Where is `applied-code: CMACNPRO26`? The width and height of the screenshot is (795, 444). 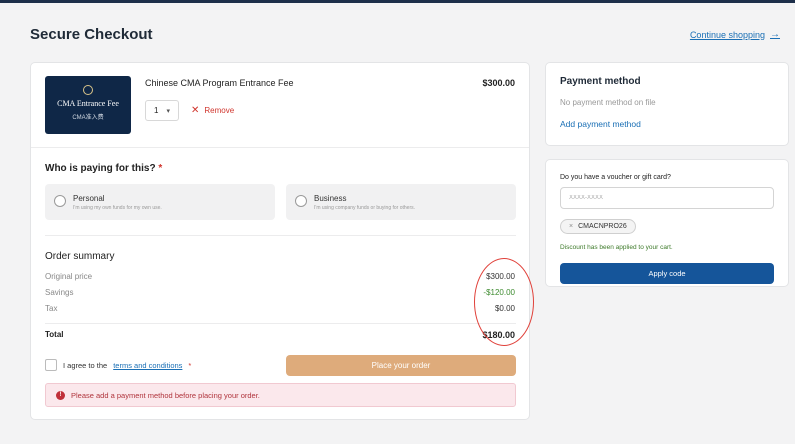 applied-code: CMACNPRO26 is located at coordinates (602, 226).